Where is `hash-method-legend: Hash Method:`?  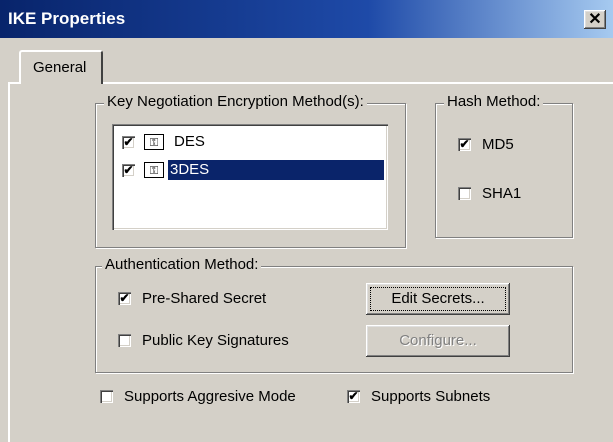
hash-method-legend: Hash Method: is located at coordinates (494, 101).